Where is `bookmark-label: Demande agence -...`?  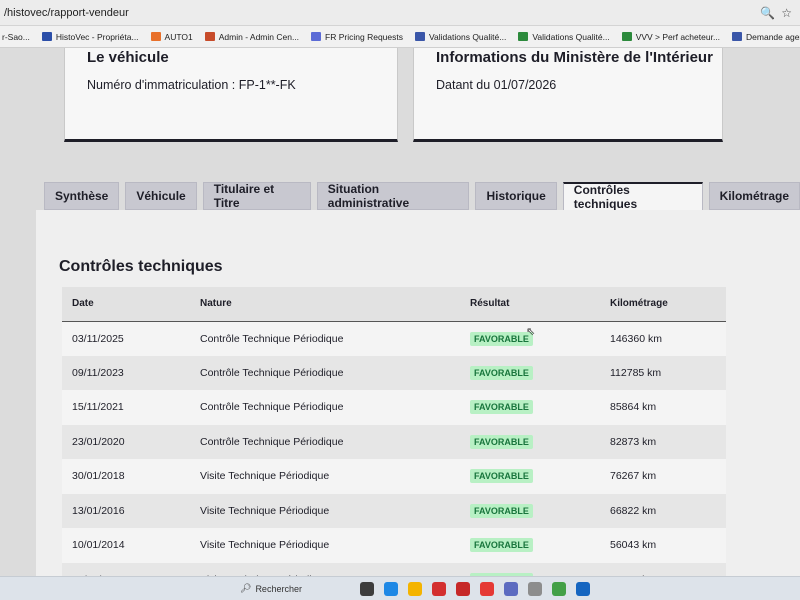 bookmark-label: Demande agence -... is located at coordinates (773, 36).